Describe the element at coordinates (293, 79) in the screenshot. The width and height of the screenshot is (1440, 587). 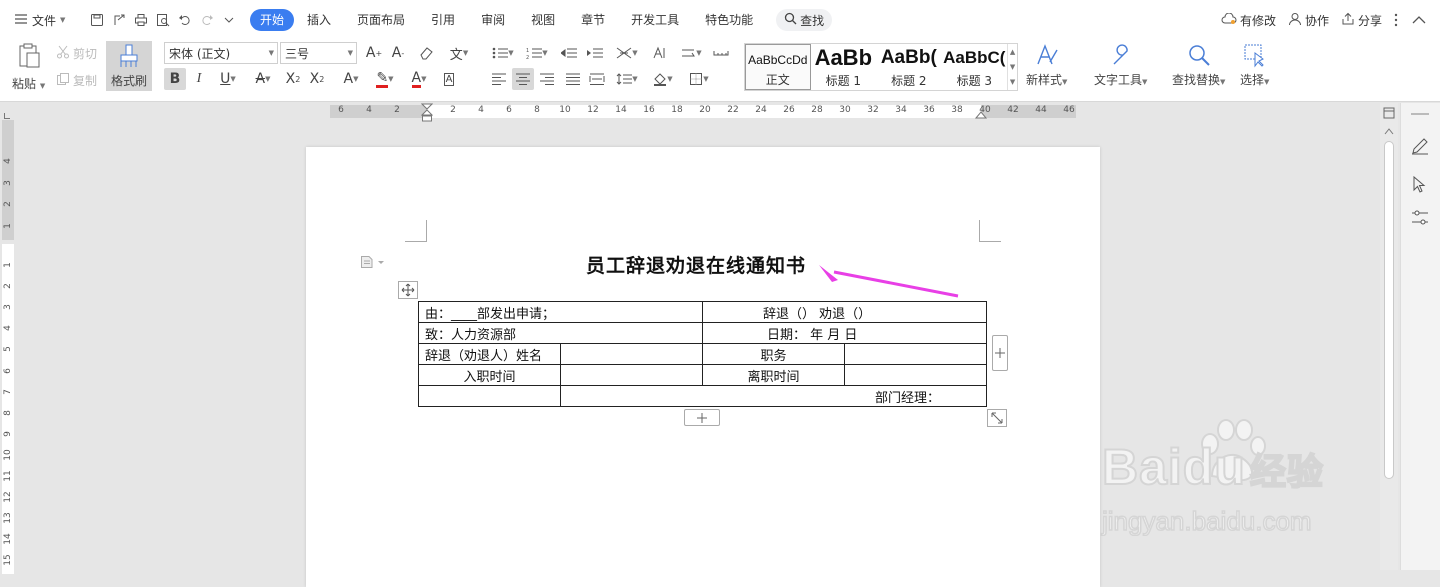
I see `superscript-icon: X2` at that location.